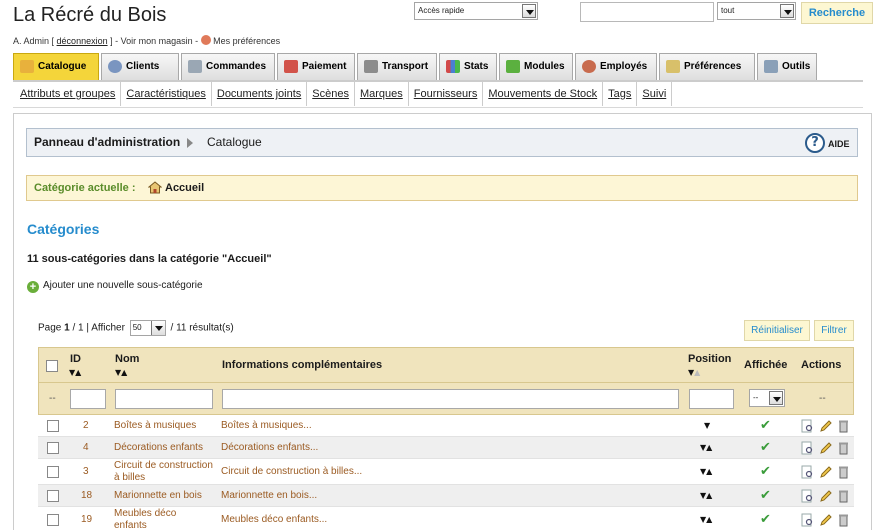 The width and height of the screenshot is (877, 530). What do you see at coordinates (397, 66) in the screenshot?
I see `tab-transport: Transport` at bounding box center [397, 66].